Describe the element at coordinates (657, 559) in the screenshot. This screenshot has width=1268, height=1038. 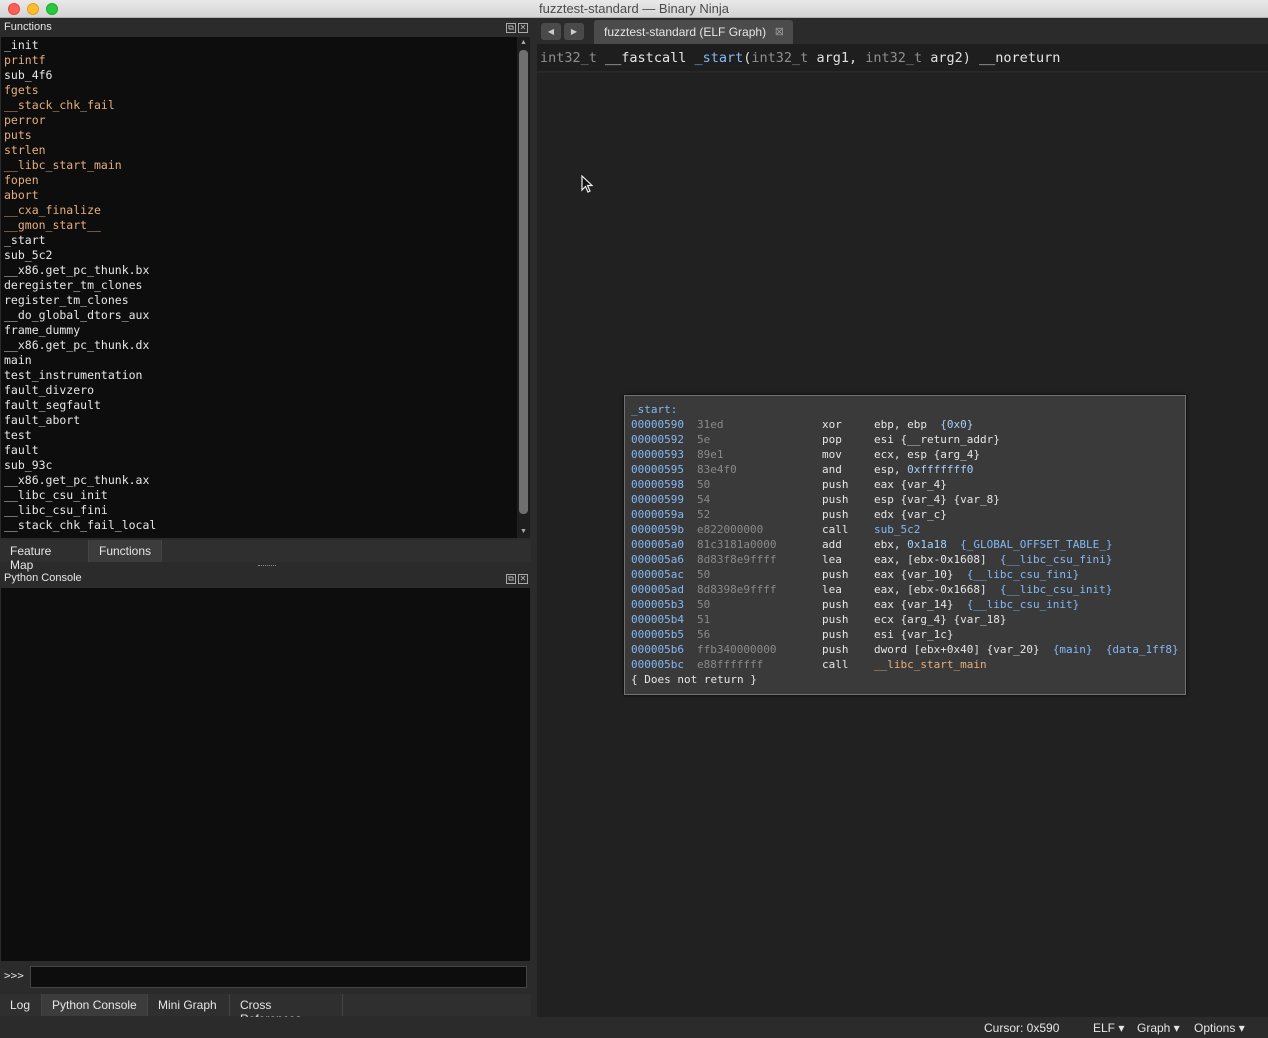
I see `instruction-address: 000005a6` at that location.